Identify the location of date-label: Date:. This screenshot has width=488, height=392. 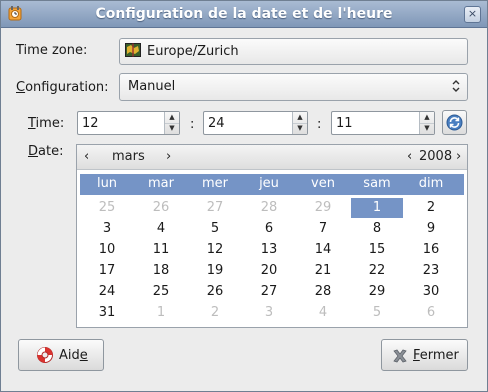
(46, 151).